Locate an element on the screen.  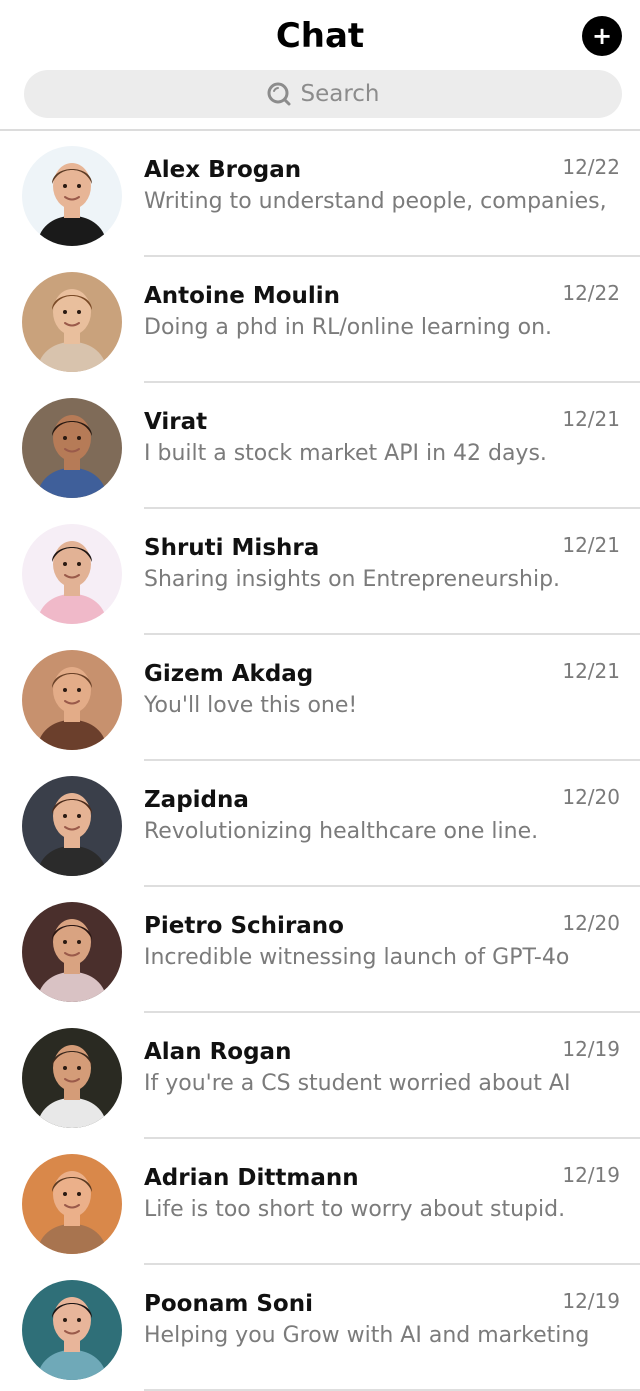
message-preview: If you're a CS student worried about AI is located at coordinates (357, 1083).